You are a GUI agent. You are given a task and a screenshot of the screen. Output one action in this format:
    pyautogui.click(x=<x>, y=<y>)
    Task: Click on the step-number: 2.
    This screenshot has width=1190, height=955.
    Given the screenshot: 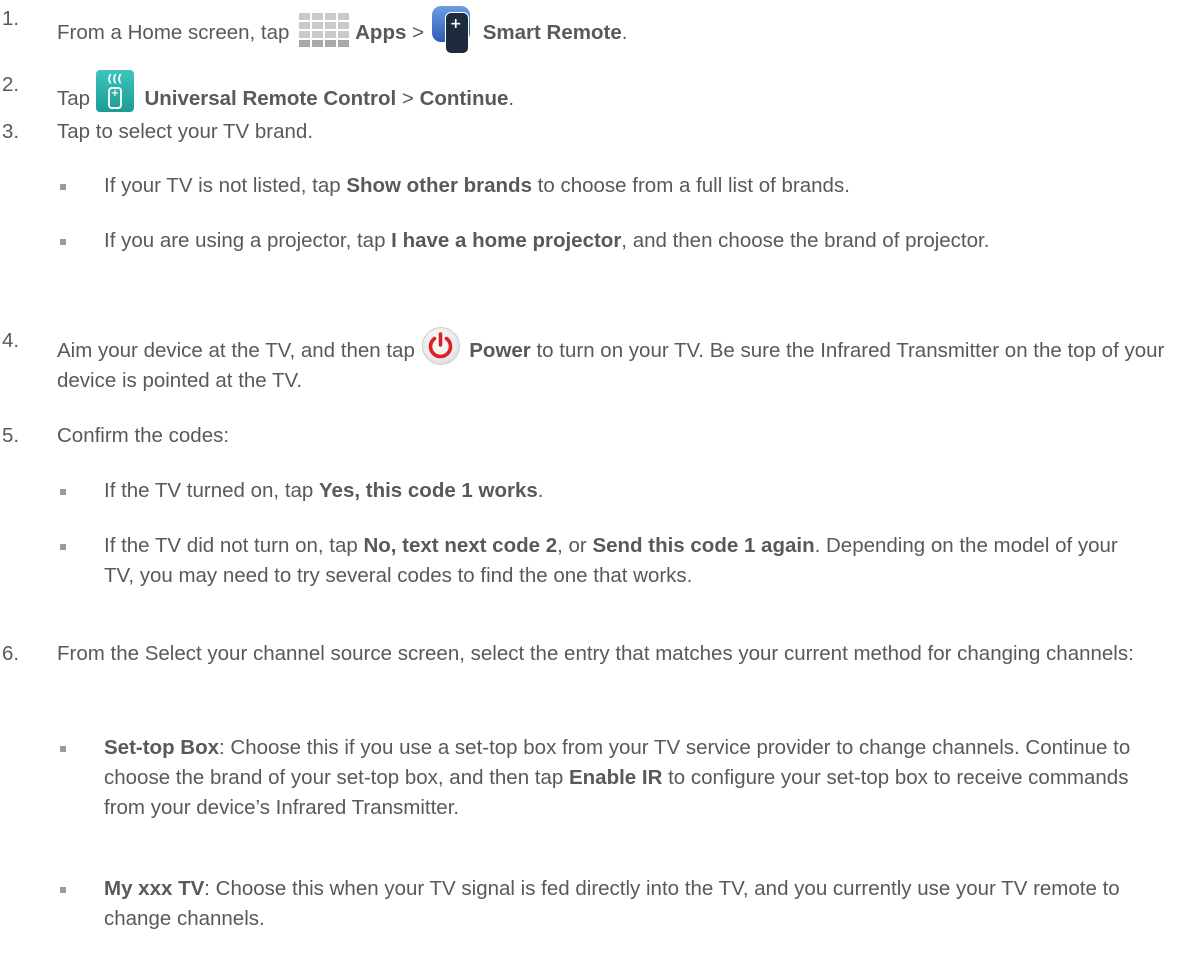 What is the action you would take?
    pyautogui.click(x=11, y=84)
    